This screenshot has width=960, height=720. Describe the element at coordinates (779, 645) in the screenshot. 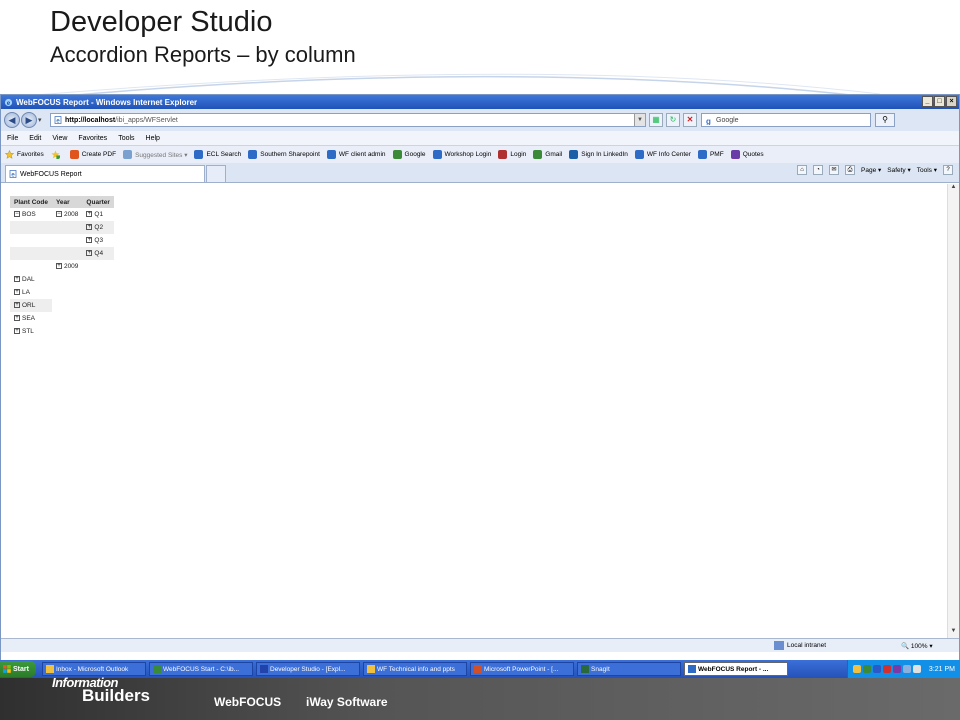

I see `intranet-icon` at that location.